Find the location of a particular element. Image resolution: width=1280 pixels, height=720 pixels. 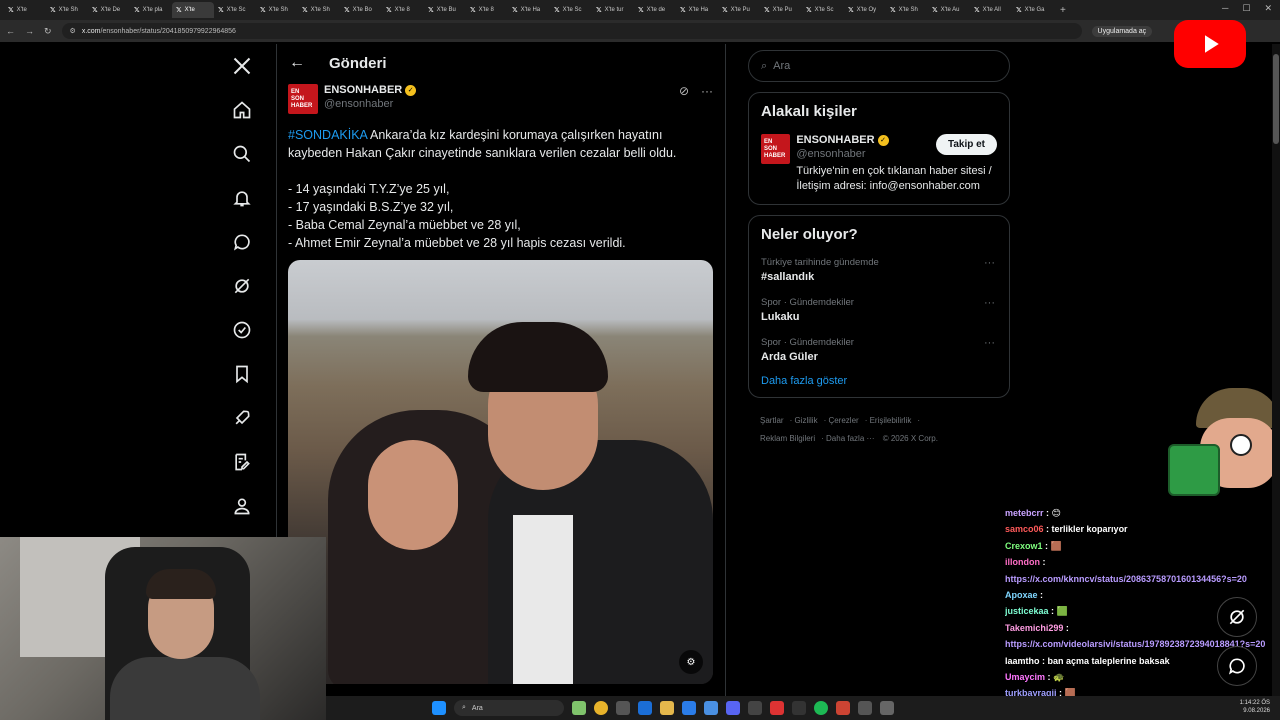

back-nav-icon: ← is located at coordinates (10, 31).